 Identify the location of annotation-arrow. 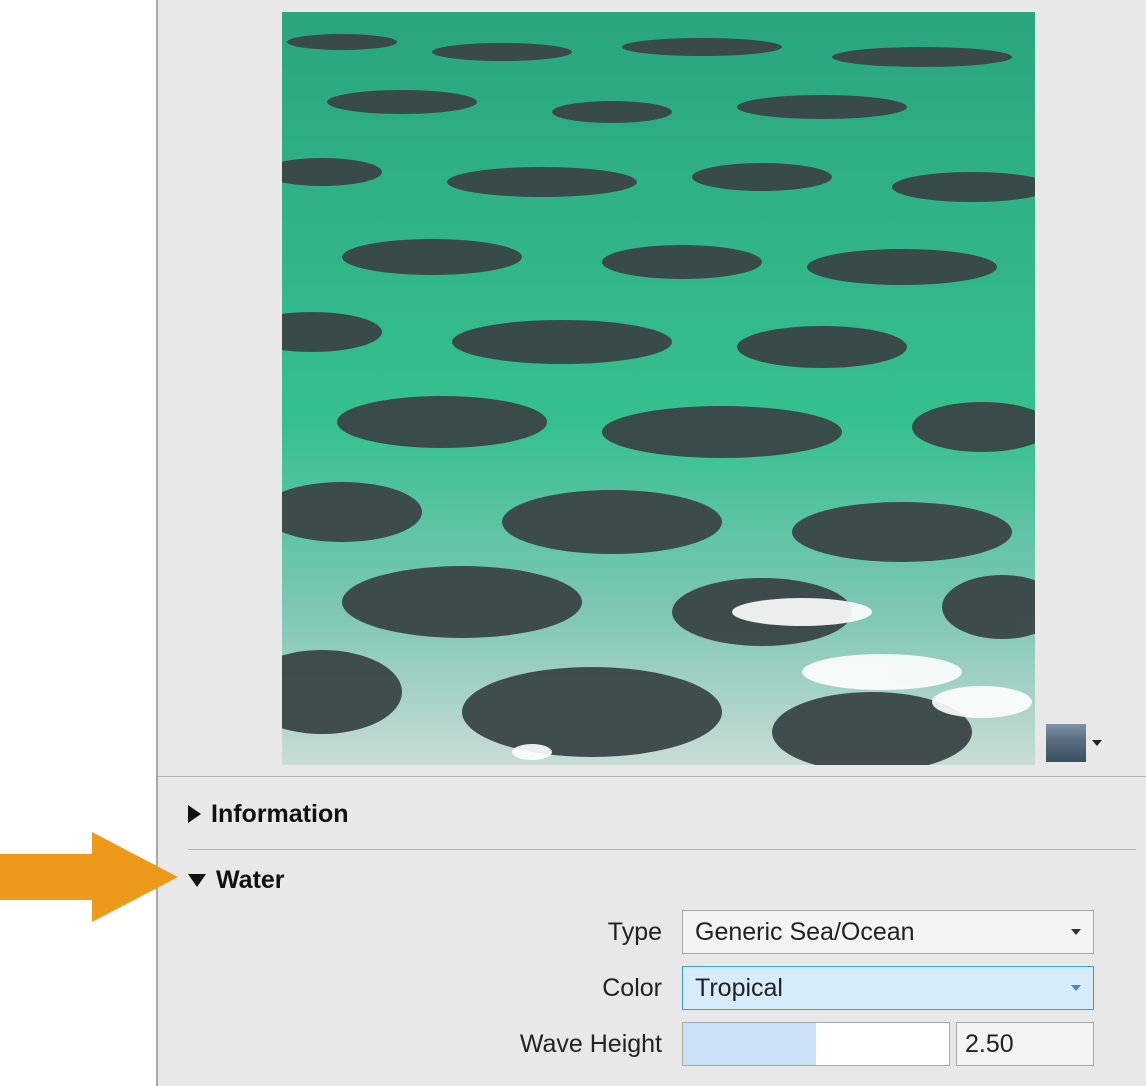
(89, 877).